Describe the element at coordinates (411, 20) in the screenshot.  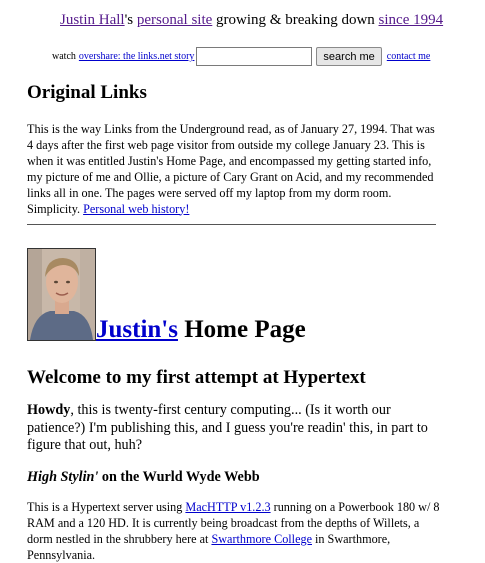
I see `since-1994-link: since 1994` at that location.